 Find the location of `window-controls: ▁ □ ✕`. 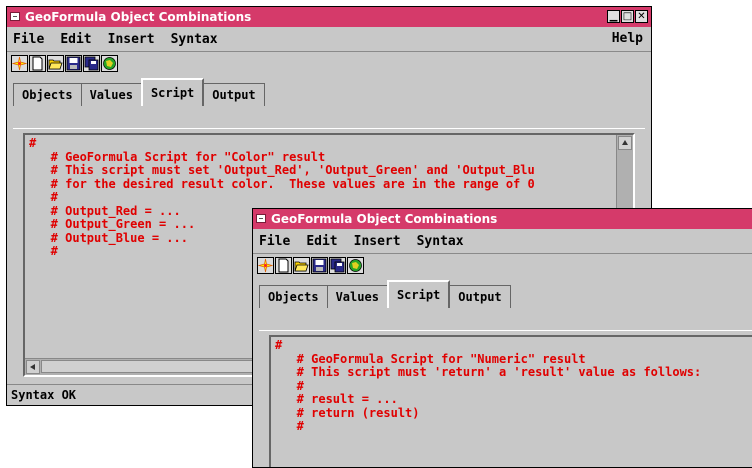

window-controls: ▁ □ ✕ is located at coordinates (627, 16).